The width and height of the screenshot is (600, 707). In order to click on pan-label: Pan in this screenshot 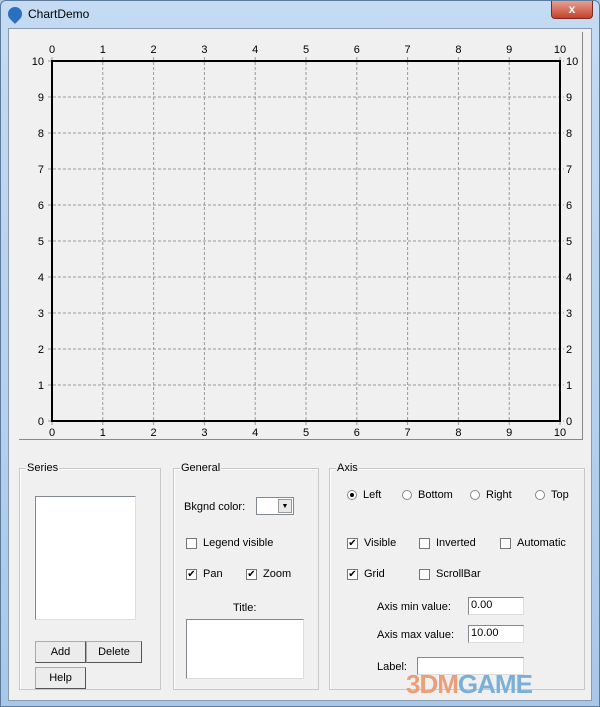, I will do `click(213, 574)`.